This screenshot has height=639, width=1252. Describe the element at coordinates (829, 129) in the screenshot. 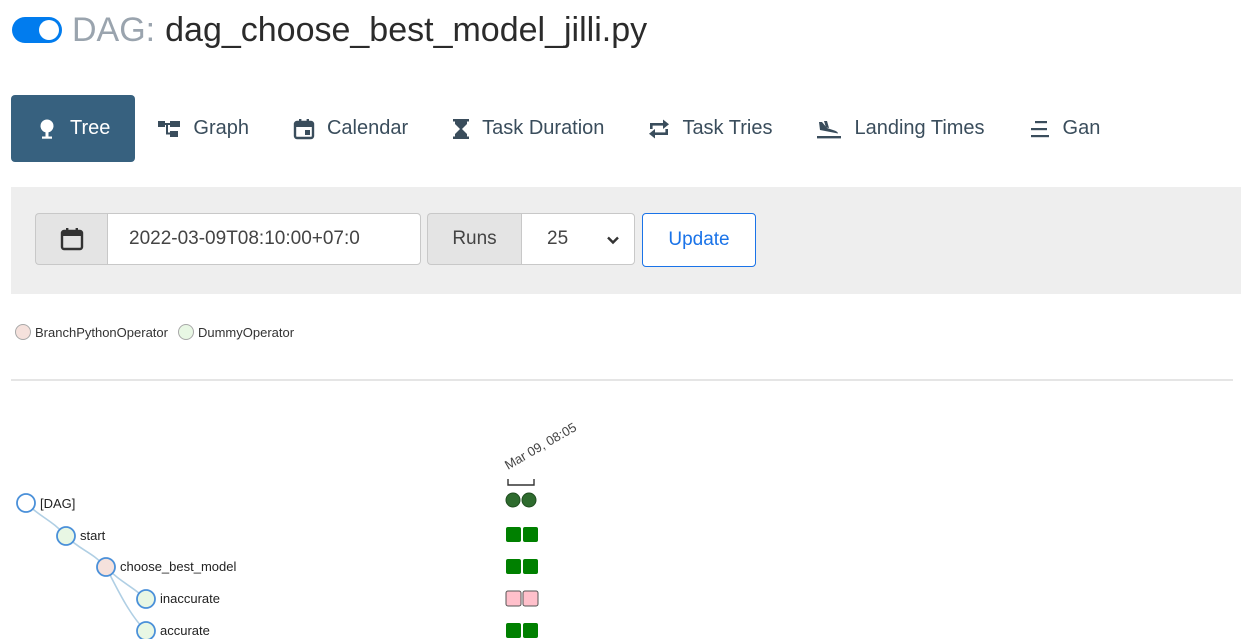

I see `plane-landing-icon` at that location.